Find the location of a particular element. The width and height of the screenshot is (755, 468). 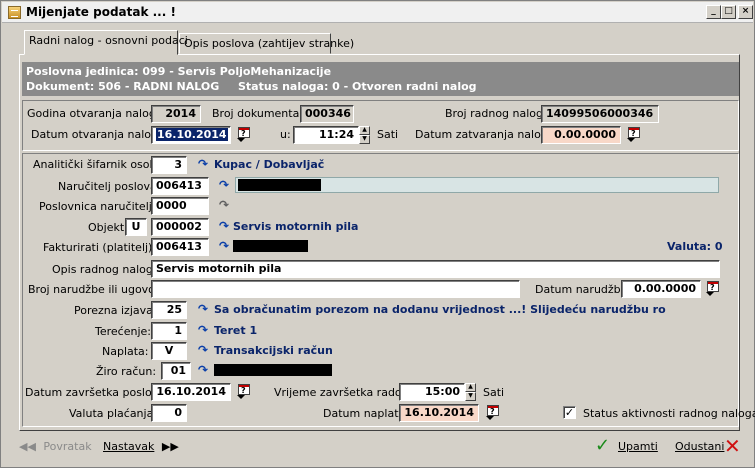

naplata-field: V is located at coordinates (169, 351).